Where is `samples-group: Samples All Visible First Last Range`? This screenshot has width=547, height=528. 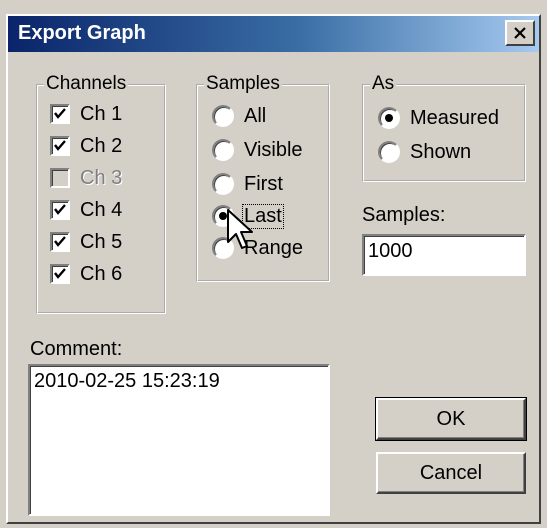
samples-group: Samples All Visible First Last Range is located at coordinates (263, 177).